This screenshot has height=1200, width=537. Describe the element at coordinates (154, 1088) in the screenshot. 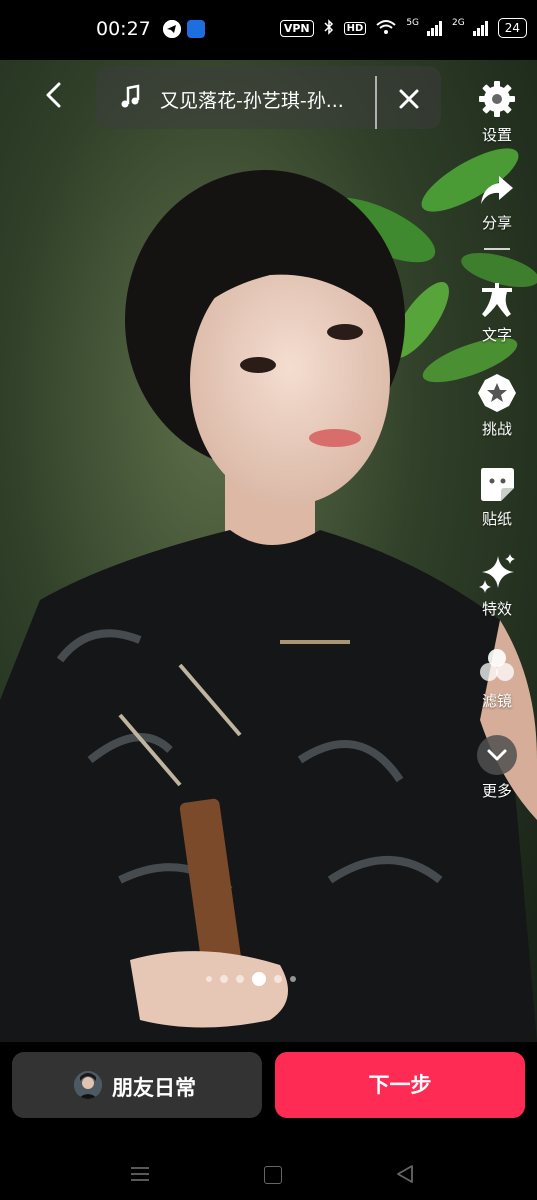

I see `friends-daily-label: 朋友日常` at that location.